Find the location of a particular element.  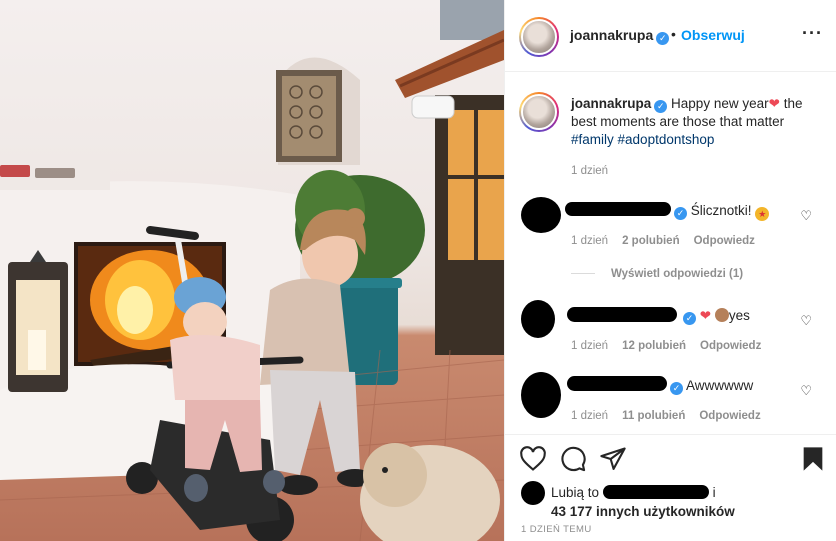

likes-prefix: Lubią to is located at coordinates (575, 492).